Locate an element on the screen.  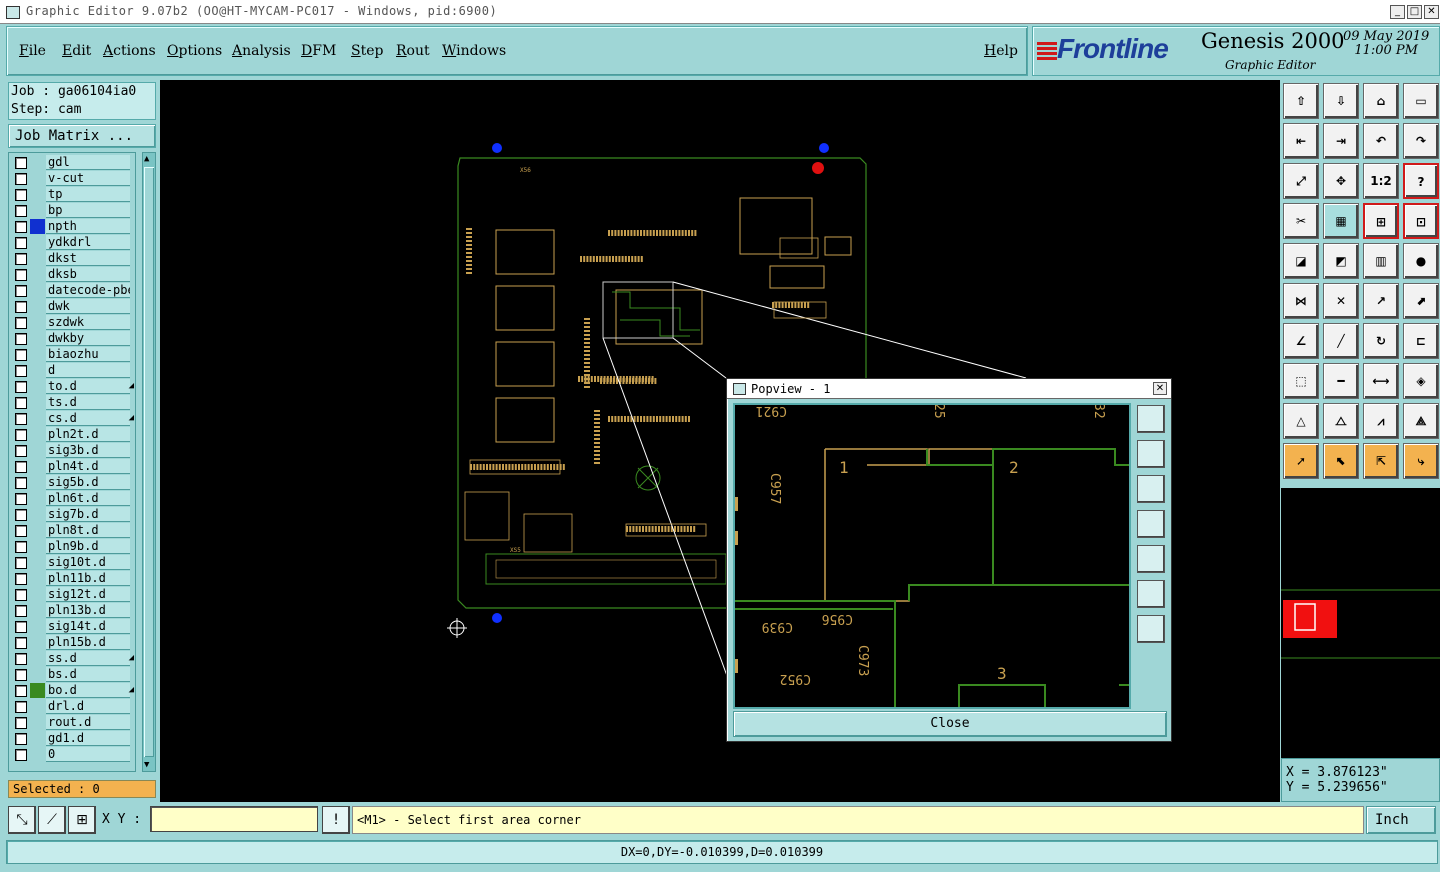
layer-name: sig14t.d is located at coordinates (88, 626).